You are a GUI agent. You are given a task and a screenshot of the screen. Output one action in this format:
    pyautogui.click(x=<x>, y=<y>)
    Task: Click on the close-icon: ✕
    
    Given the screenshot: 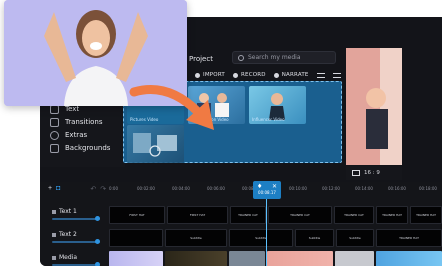 What is the action you would take?
    pyautogui.click(x=274, y=186)
    